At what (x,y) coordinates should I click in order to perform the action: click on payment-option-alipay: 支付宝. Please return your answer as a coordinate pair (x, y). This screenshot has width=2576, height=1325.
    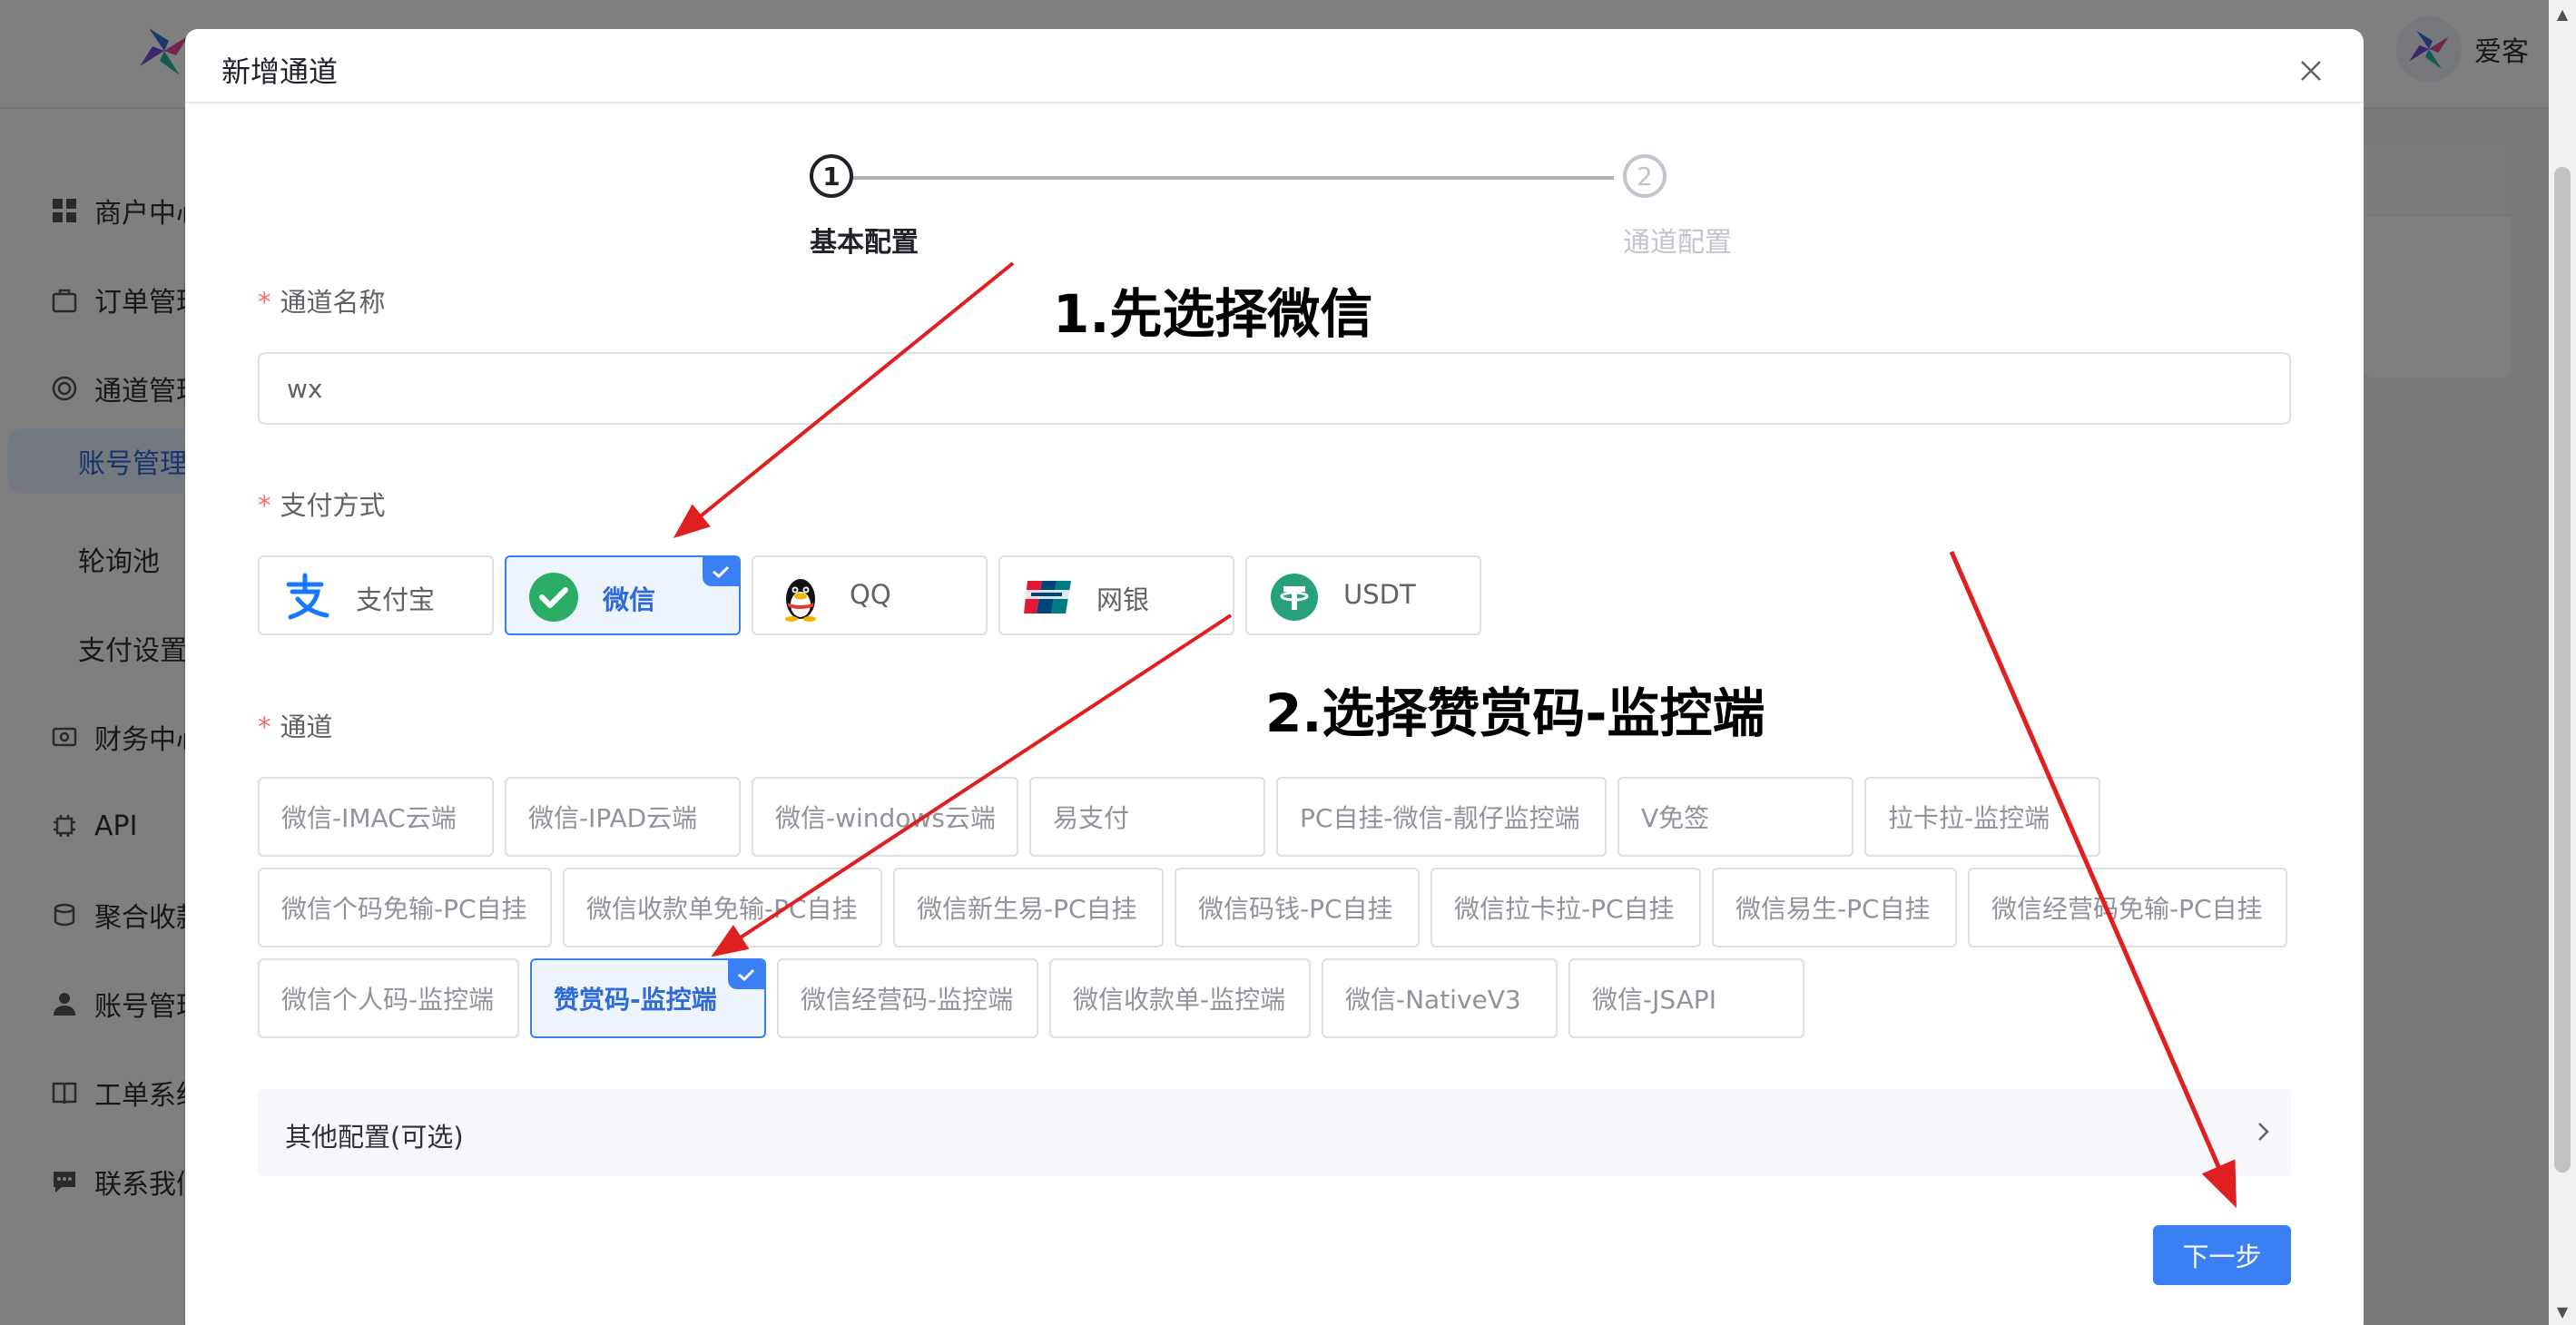
    Looking at the image, I should click on (376, 595).